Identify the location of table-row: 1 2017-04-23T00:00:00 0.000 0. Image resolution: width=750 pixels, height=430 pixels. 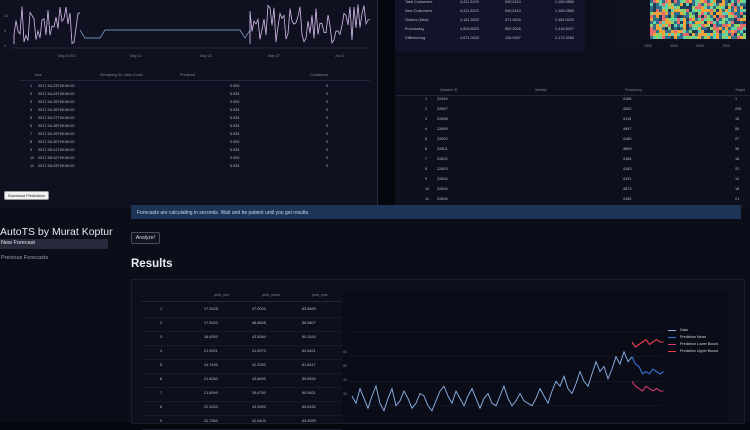
(195, 88).